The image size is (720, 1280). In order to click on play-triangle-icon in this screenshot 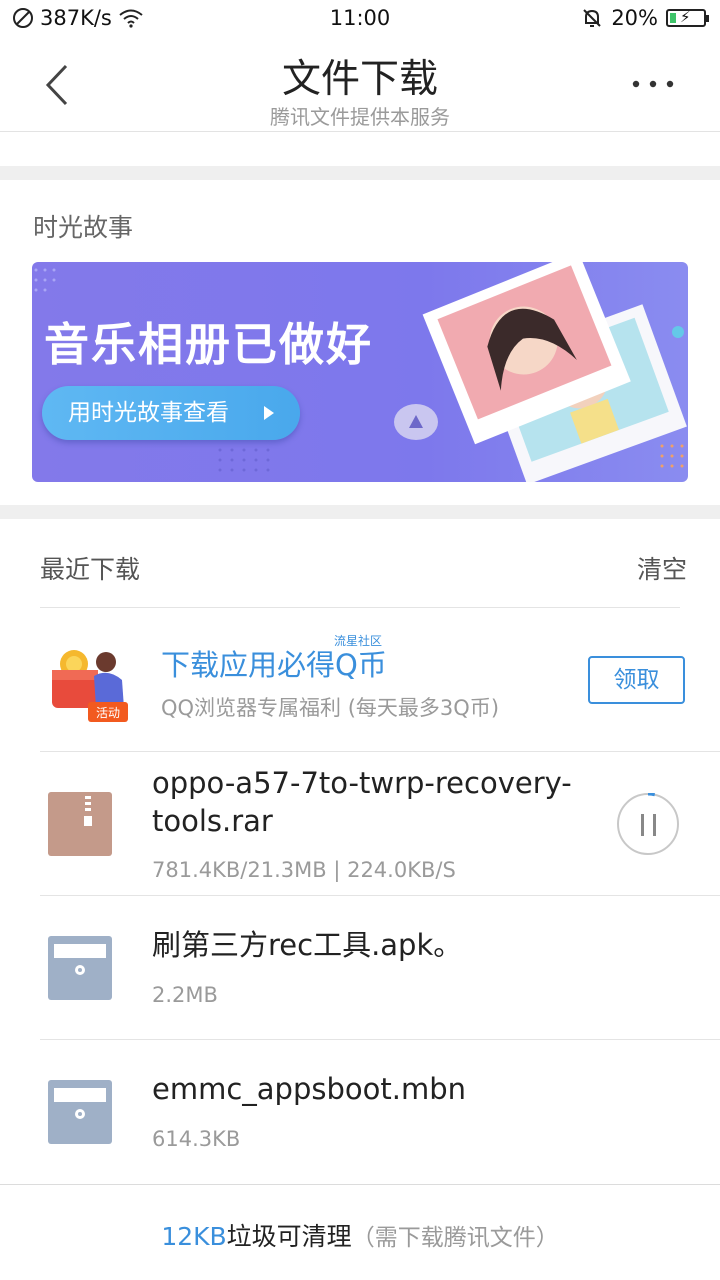, I will do `click(269, 413)`.